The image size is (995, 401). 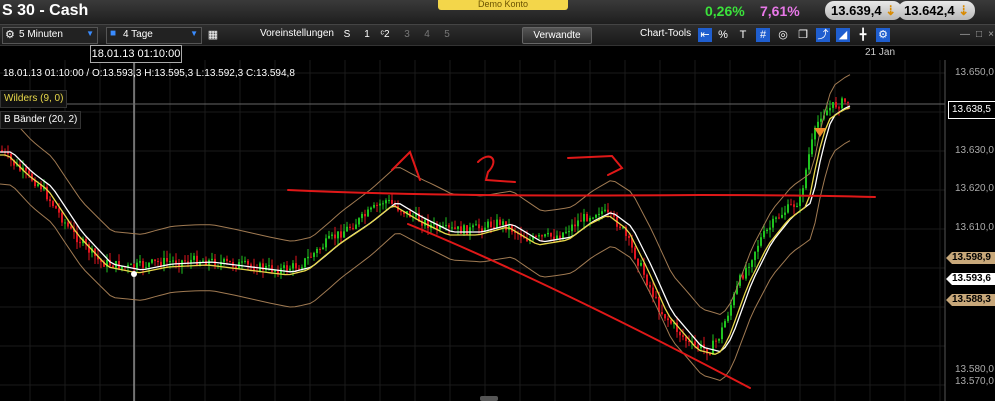 I want to click on lock-icon: ■, so click(x=113, y=33).